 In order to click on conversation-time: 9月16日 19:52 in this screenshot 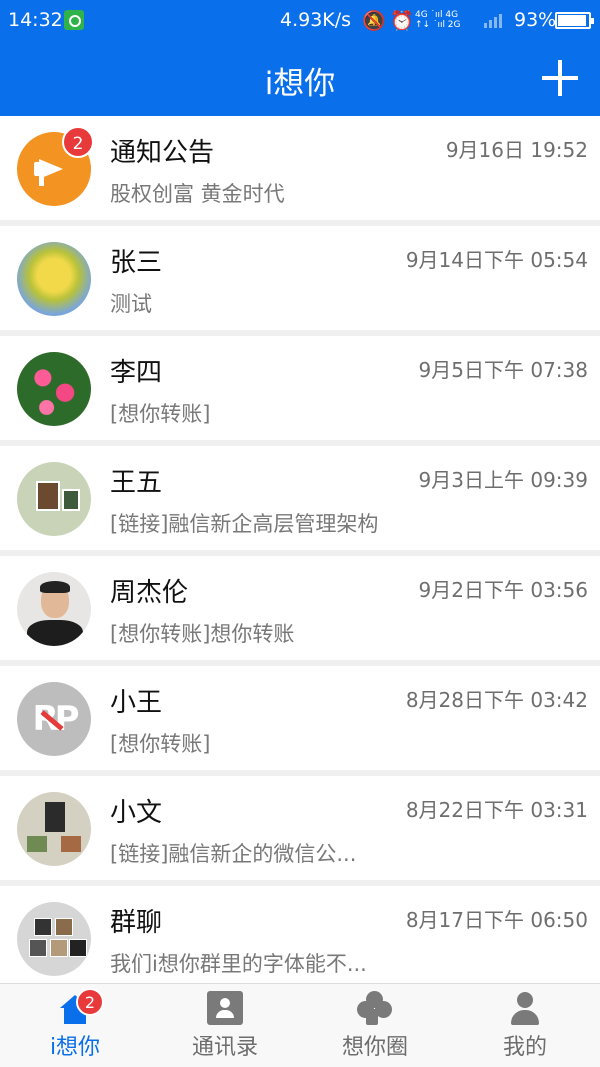, I will do `click(516, 150)`.